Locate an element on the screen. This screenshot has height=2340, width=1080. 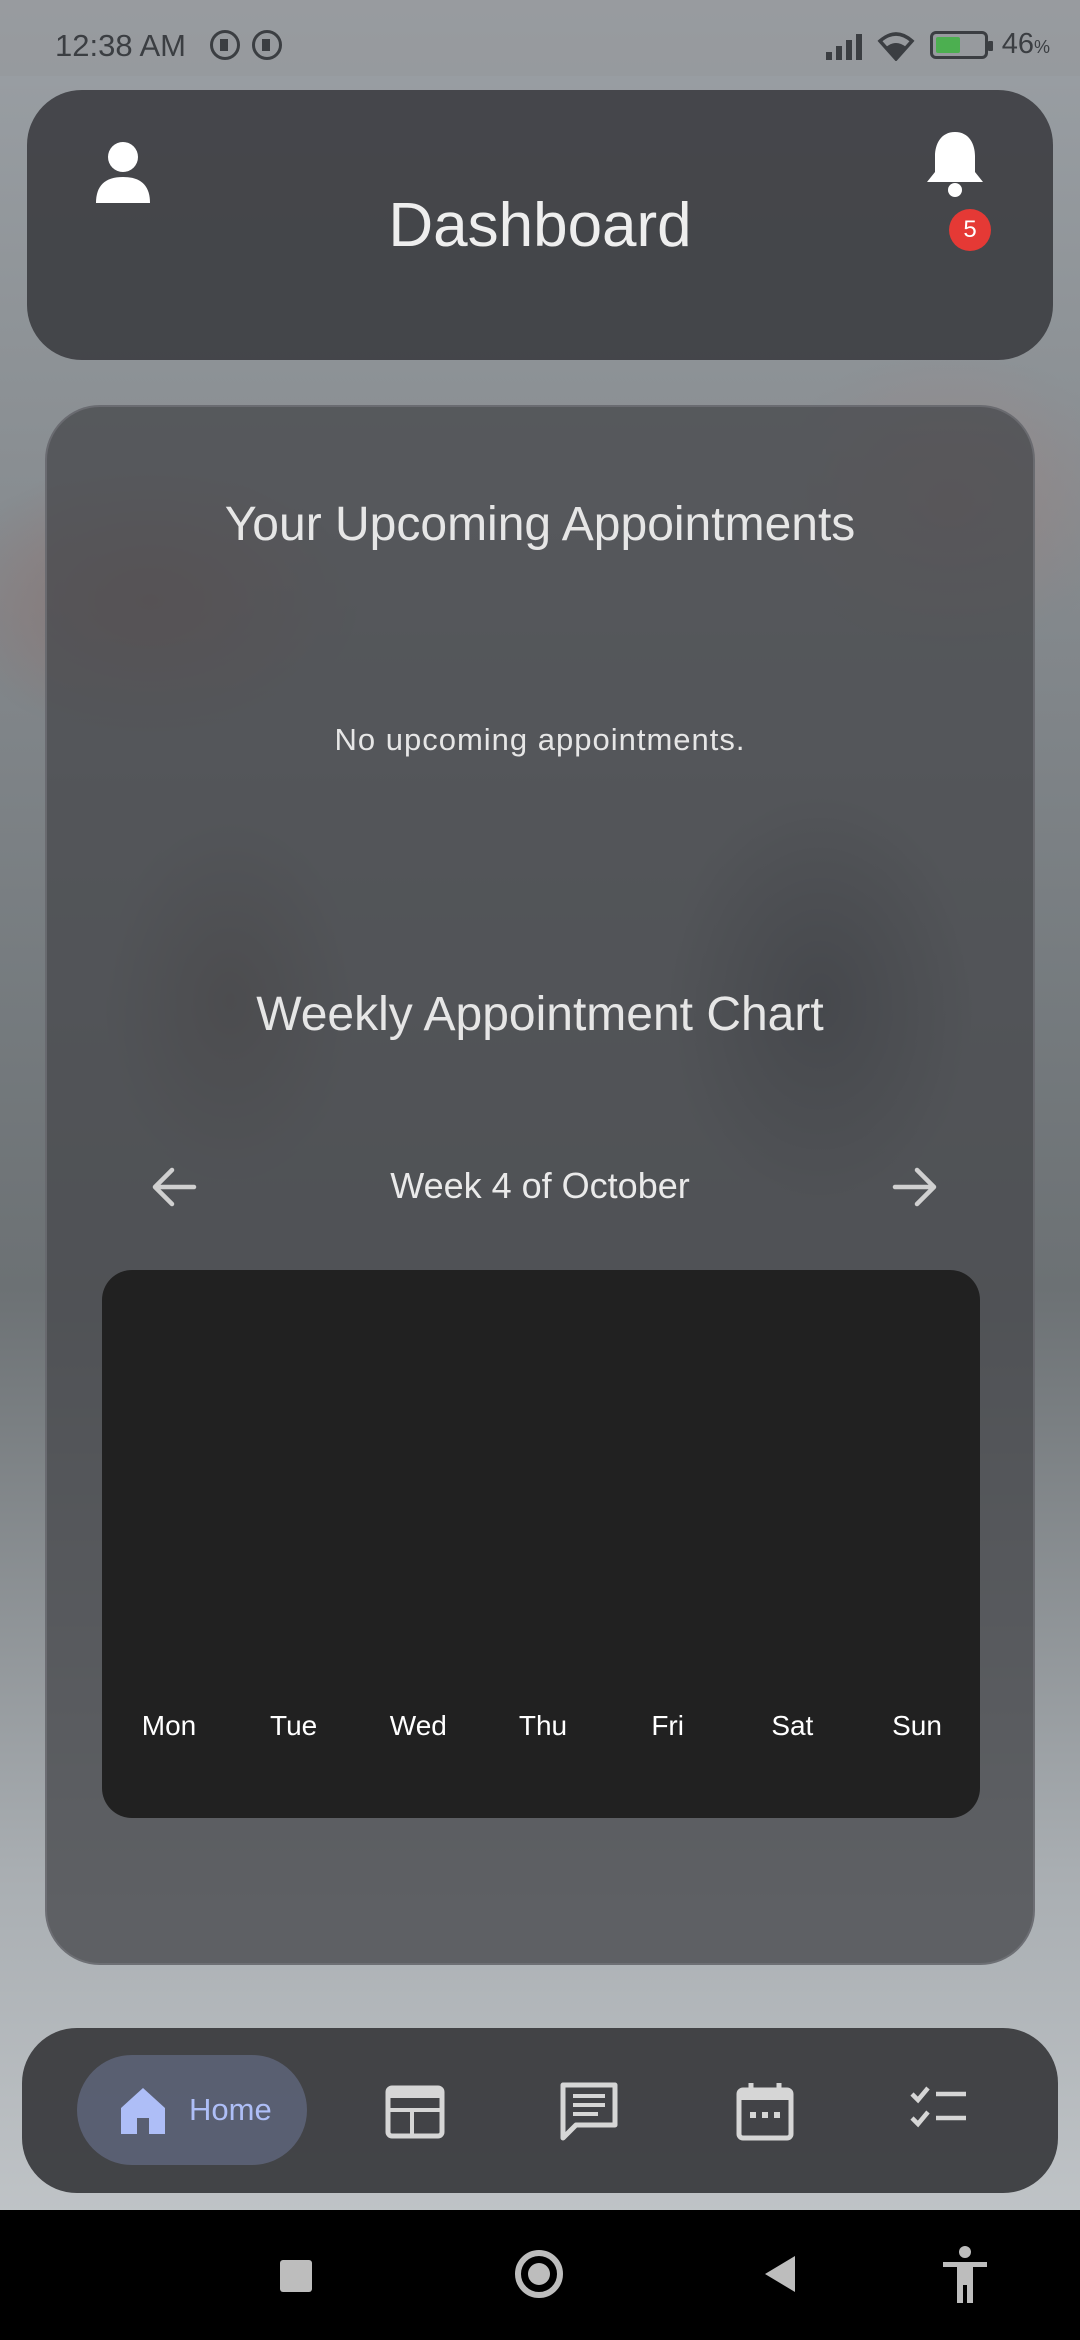
battery-icon is located at coordinates (961, 44).